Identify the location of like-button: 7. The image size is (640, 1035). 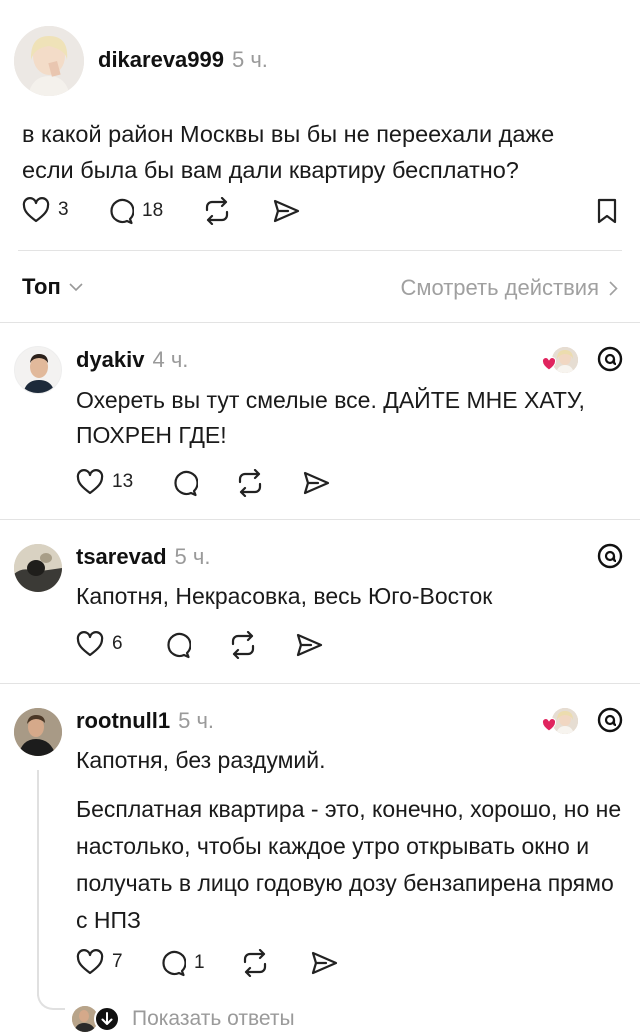
(99, 962).